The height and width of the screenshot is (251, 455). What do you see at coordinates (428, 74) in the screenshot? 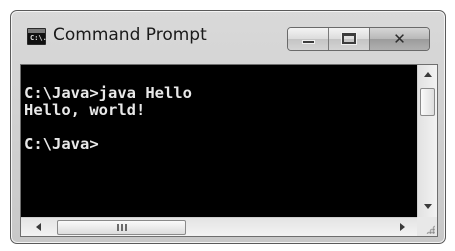
I see `scroll-up-arrow-icon` at bounding box center [428, 74].